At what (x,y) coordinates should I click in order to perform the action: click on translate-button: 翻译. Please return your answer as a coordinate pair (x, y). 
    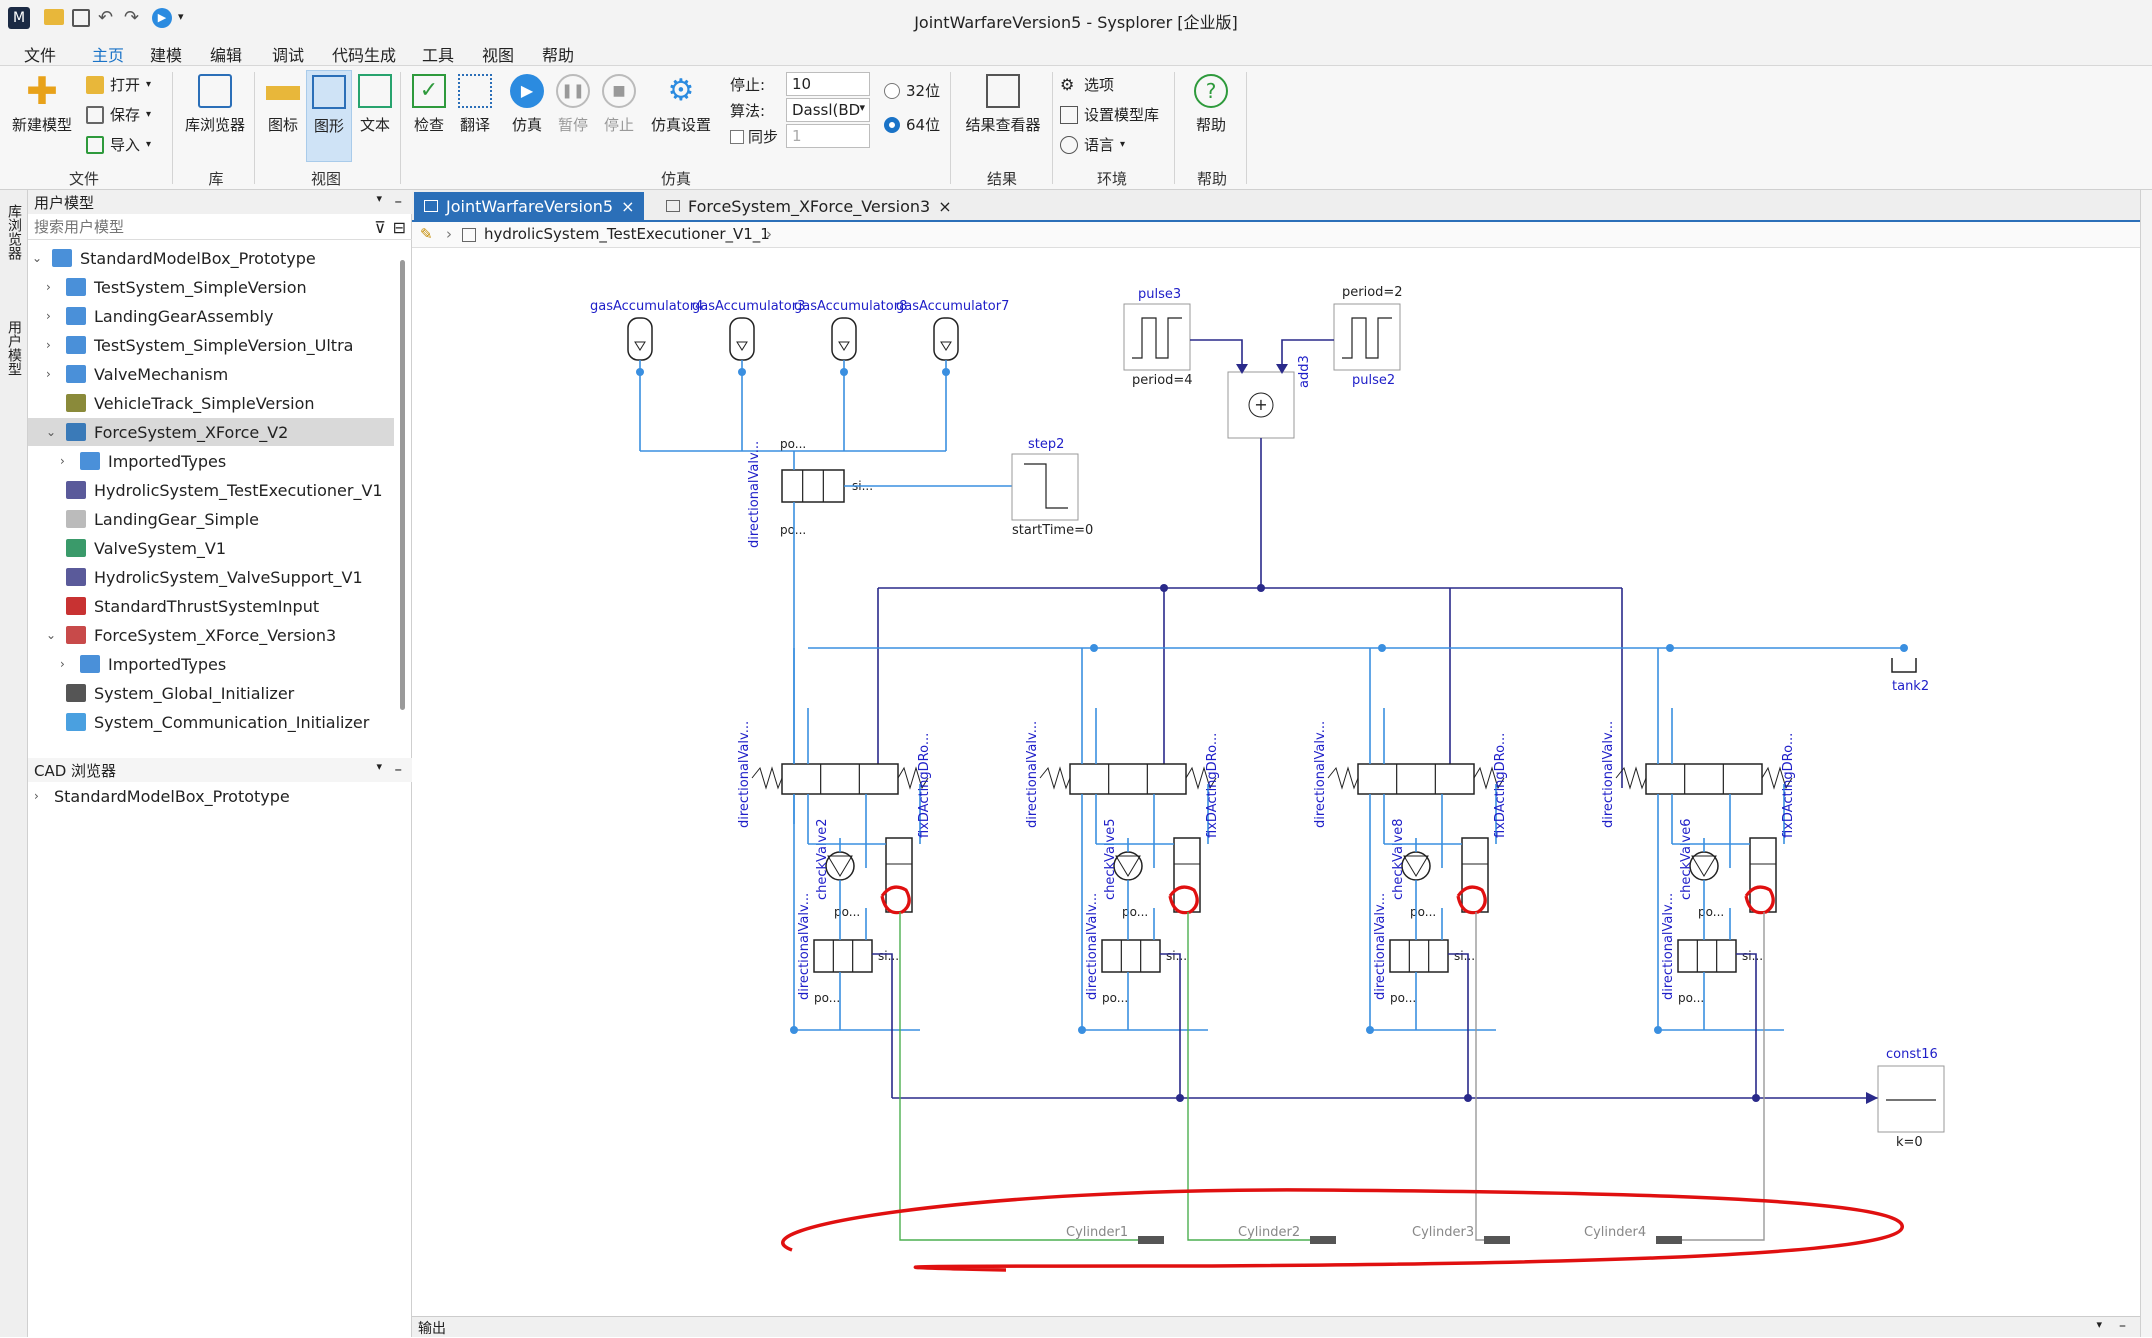
    Looking at the image, I should click on (475, 104).